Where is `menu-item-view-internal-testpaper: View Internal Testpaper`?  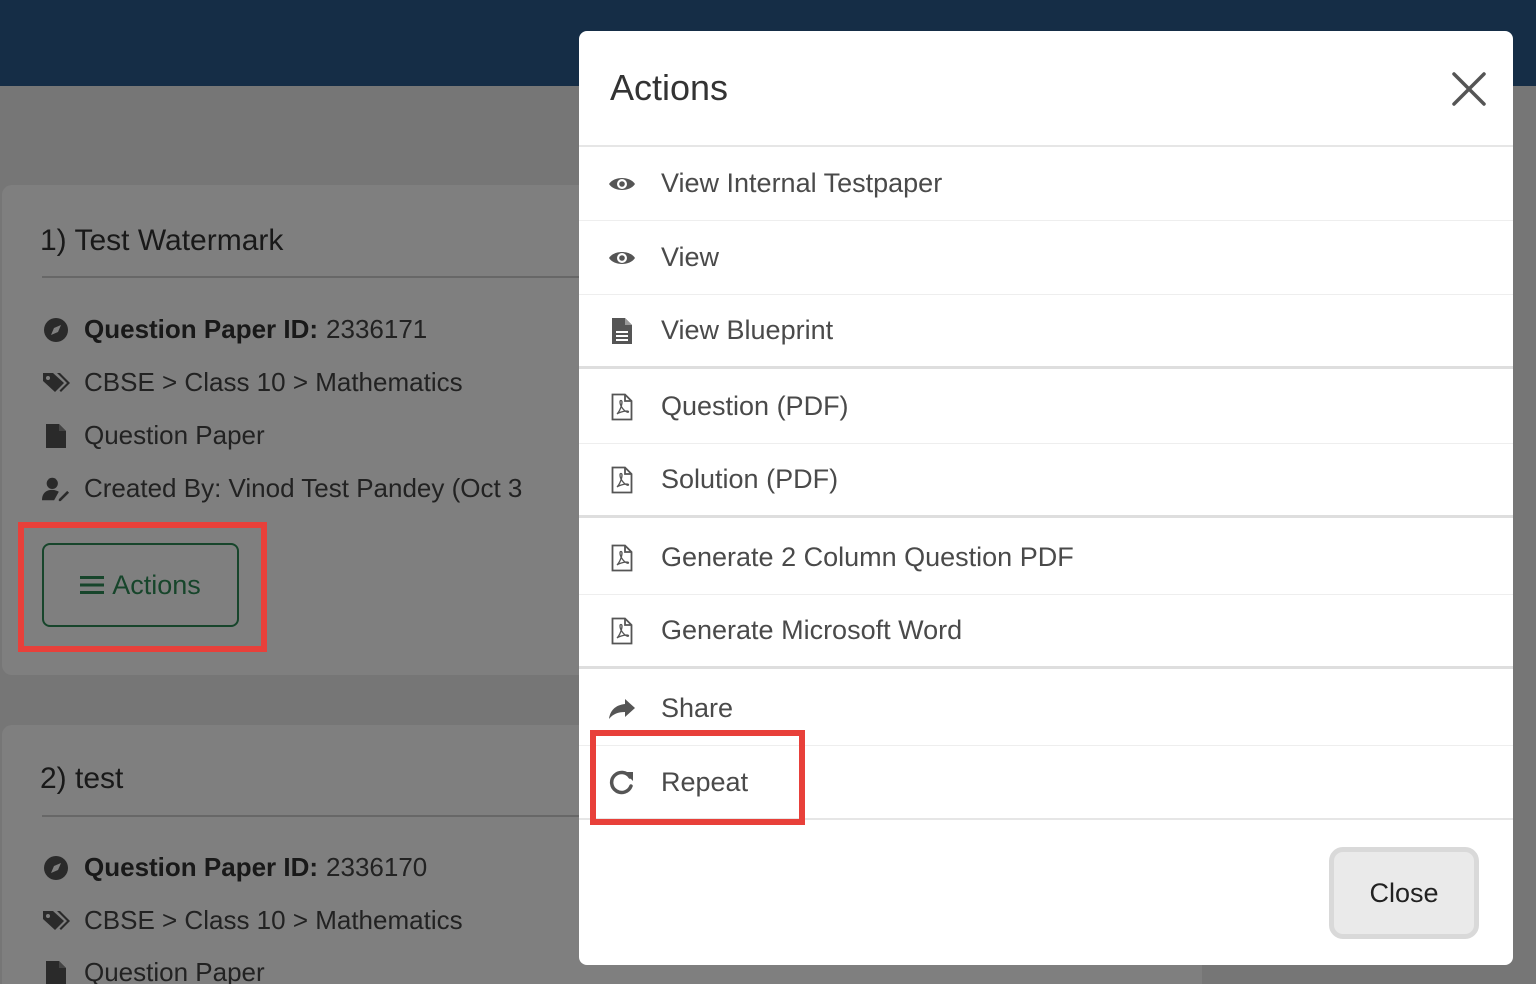
menu-item-view-internal-testpaper: View Internal Testpaper is located at coordinates (1046, 184).